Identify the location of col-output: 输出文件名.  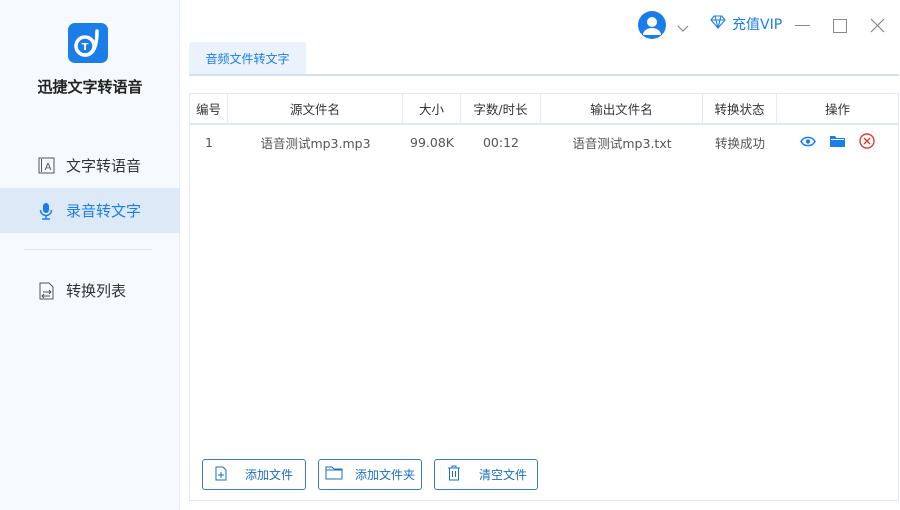
(622, 108).